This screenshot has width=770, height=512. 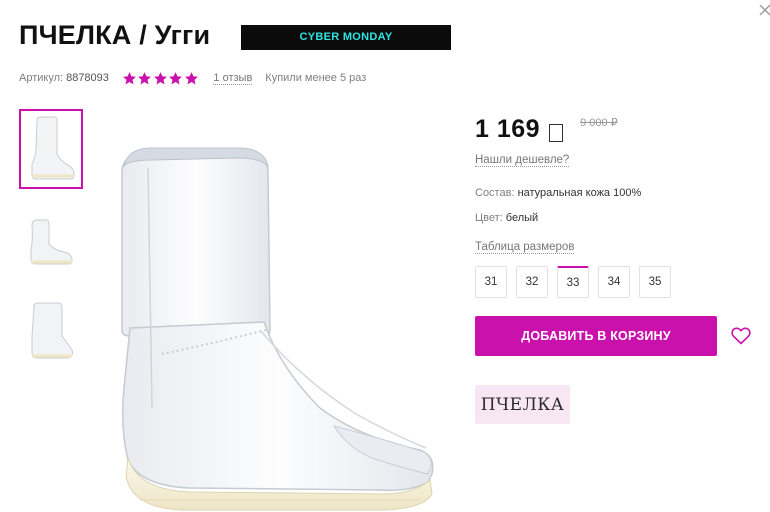 What do you see at coordinates (233, 78) in the screenshot?
I see `reviews-link: 1 отзыв` at bounding box center [233, 78].